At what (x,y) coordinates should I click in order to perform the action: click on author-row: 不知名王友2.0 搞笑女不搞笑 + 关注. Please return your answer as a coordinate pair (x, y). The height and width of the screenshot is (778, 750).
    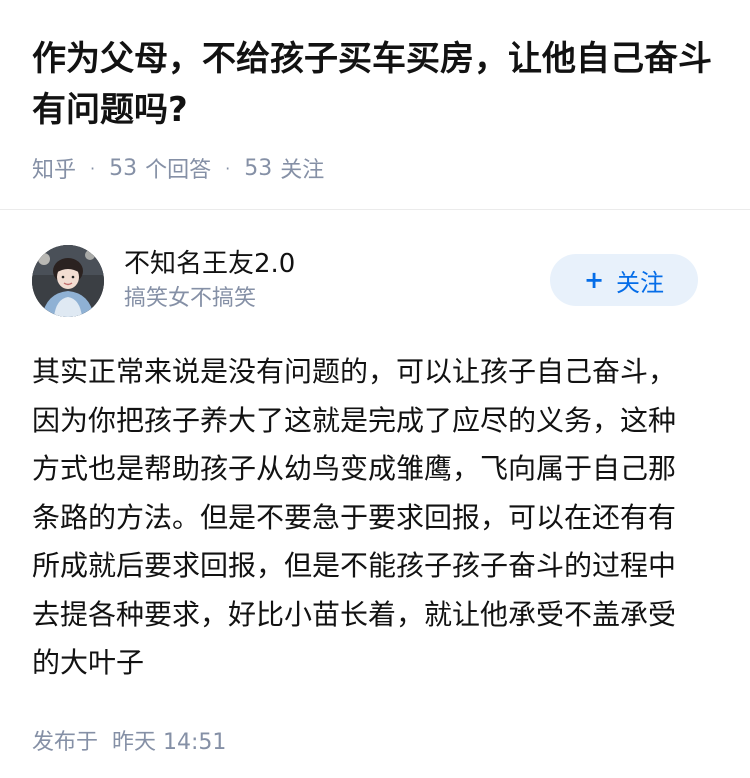
    Looking at the image, I should click on (375, 281).